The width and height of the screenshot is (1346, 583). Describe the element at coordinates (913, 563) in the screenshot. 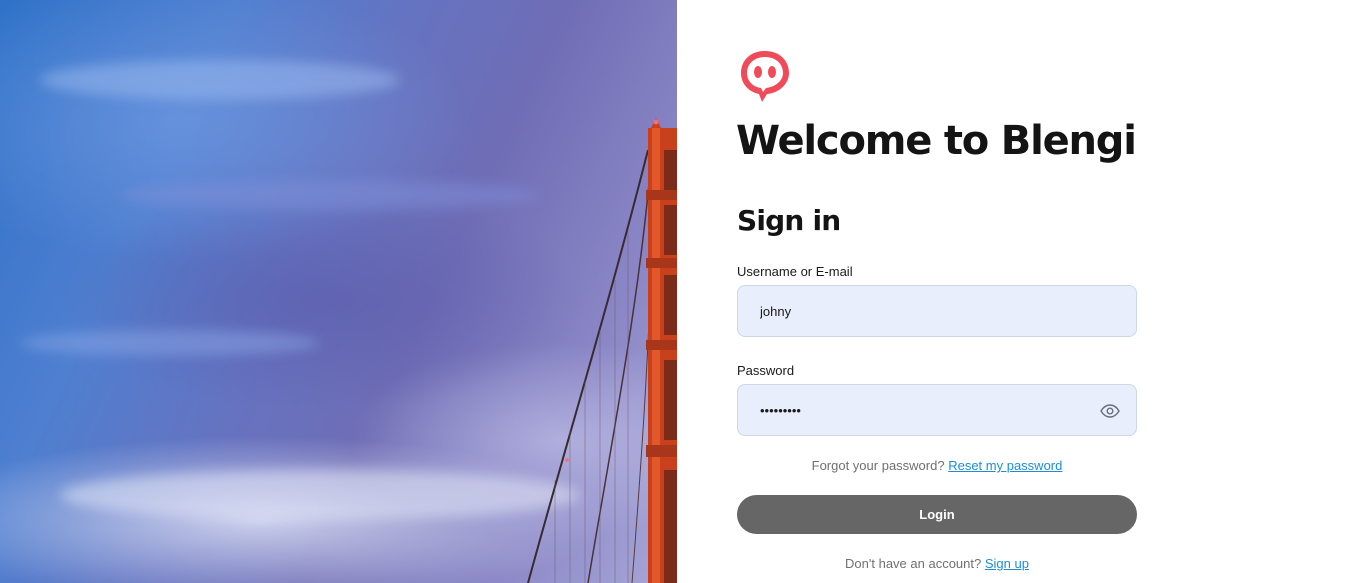

I see `signup-prompt-text: Don't have an account?` at that location.